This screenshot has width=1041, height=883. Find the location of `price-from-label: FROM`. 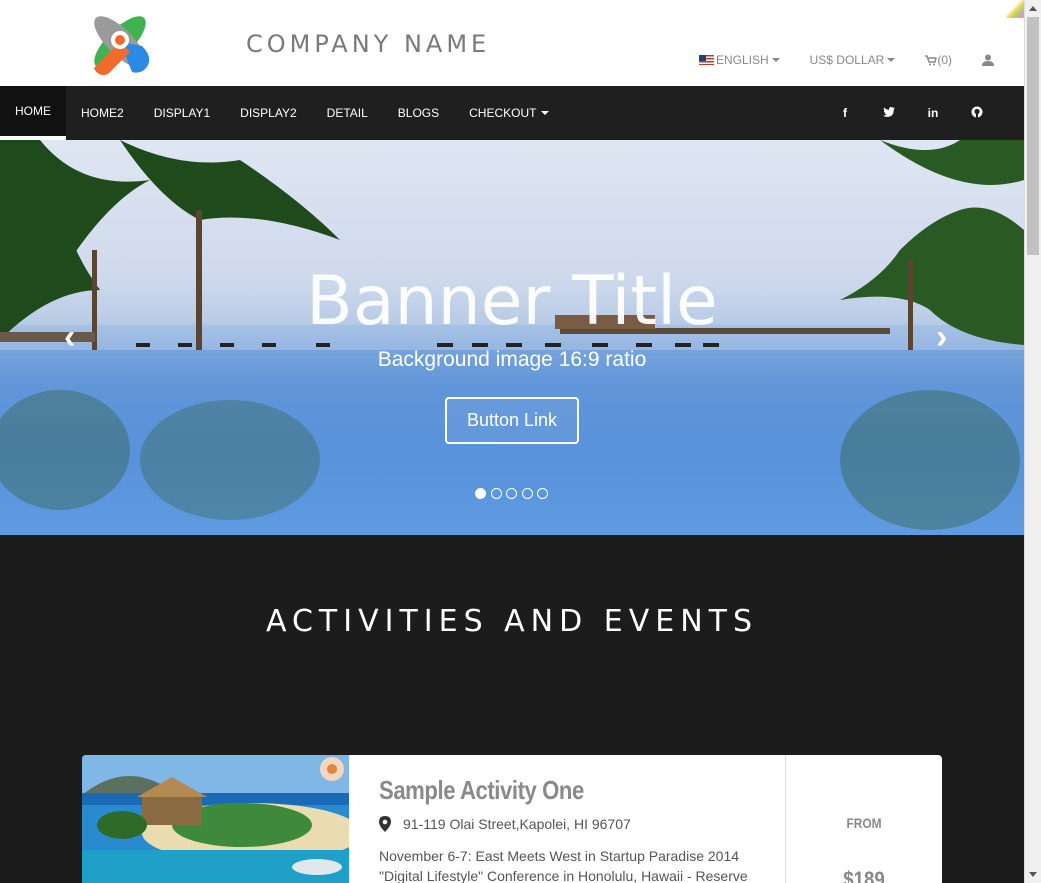

price-from-label: FROM is located at coordinates (864, 823).